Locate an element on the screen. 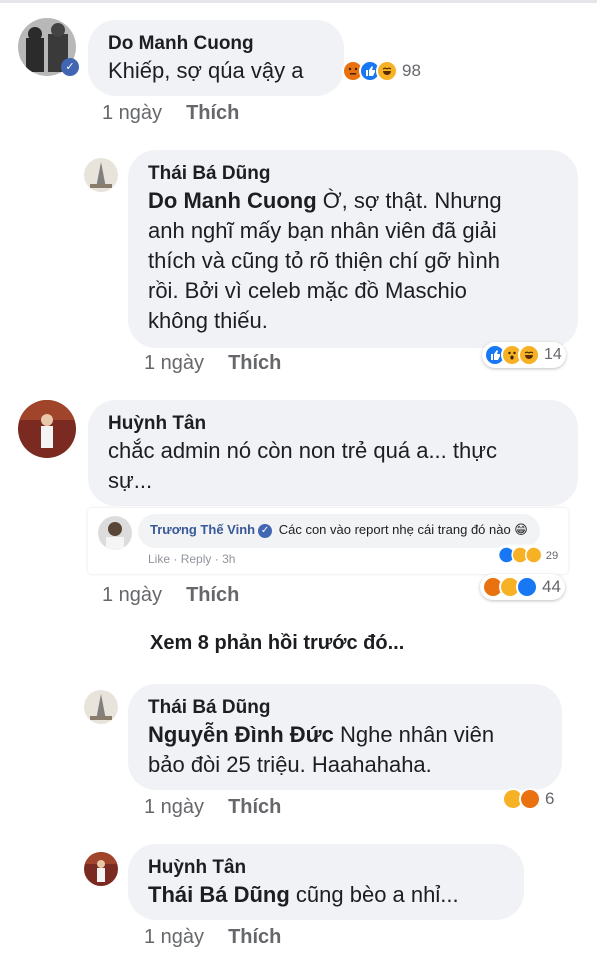 This screenshot has width=597, height=960. embedded-reply: Reply is located at coordinates (196, 559).